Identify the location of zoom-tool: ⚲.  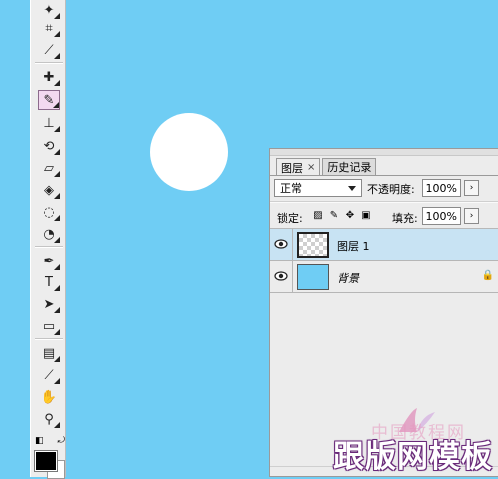
(49, 419).